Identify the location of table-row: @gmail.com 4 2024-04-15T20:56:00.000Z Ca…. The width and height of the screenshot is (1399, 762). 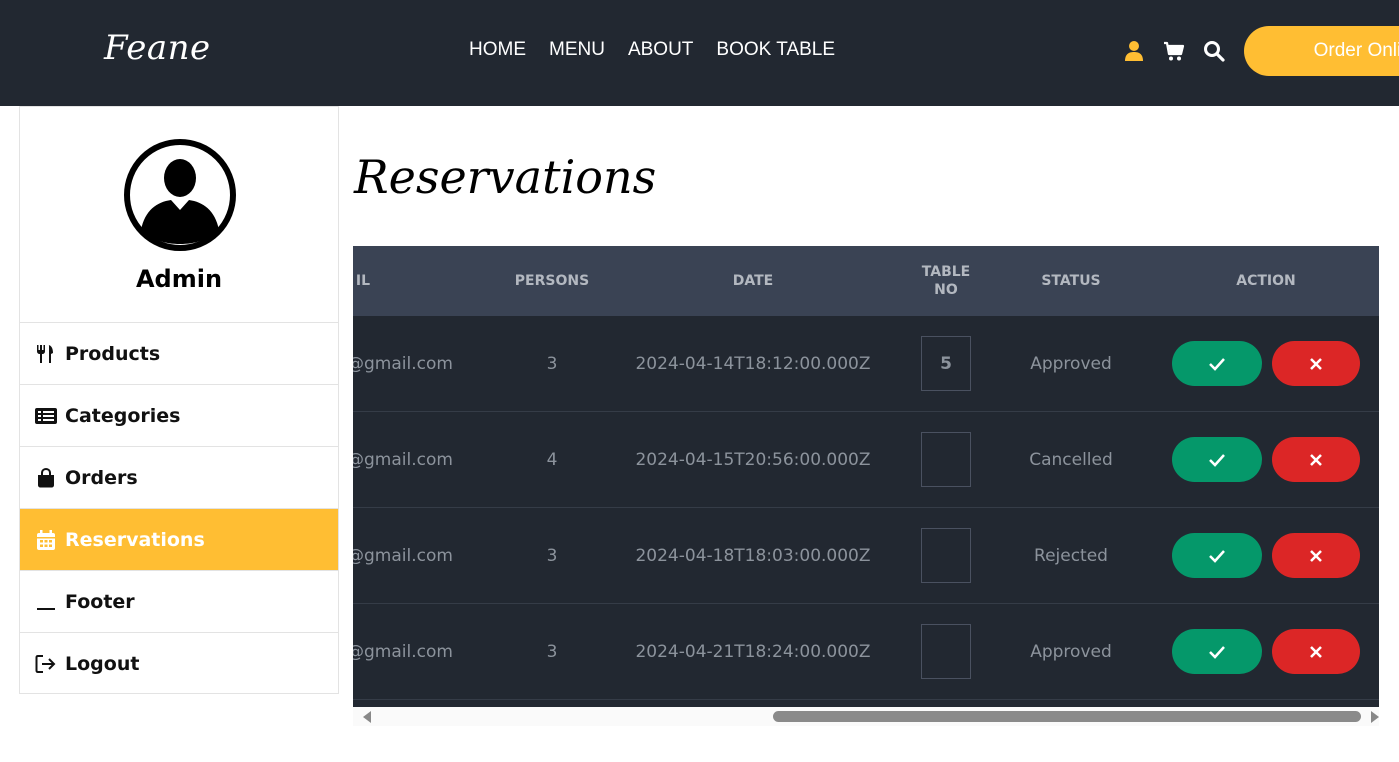
(866, 460).